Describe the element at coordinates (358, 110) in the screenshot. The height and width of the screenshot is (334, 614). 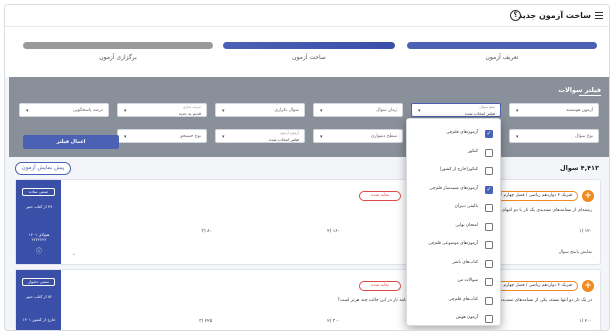
I see `select-question-time: زمان سوال ▾` at that location.